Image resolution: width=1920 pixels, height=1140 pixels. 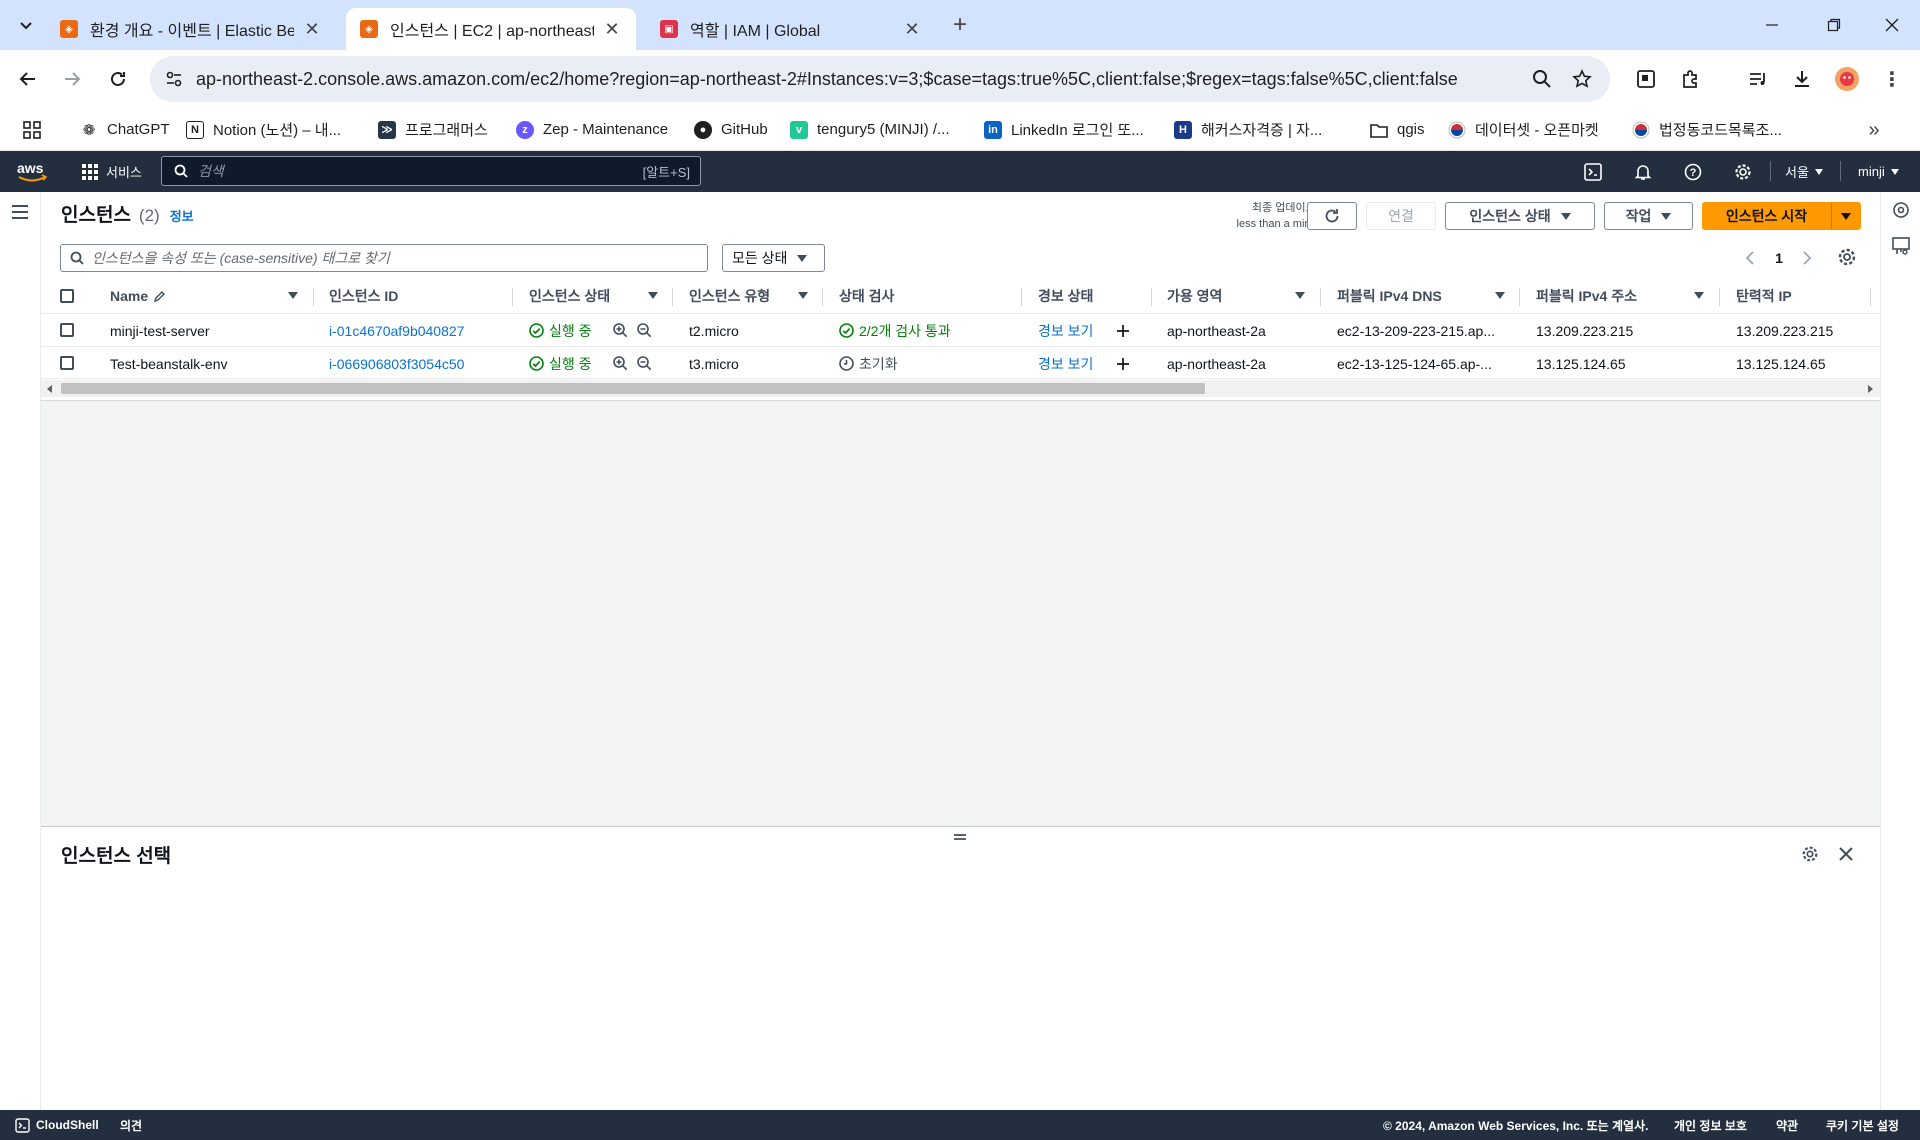 What do you see at coordinates (1582, 79) in the screenshot?
I see `bookmark-star-icon` at bounding box center [1582, 79].